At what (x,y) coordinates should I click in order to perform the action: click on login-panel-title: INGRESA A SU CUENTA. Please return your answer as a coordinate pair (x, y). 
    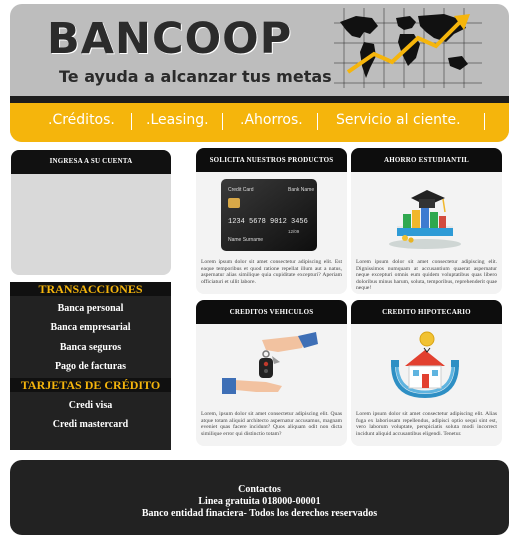
    Looking at the image, I should click on (91, 162).